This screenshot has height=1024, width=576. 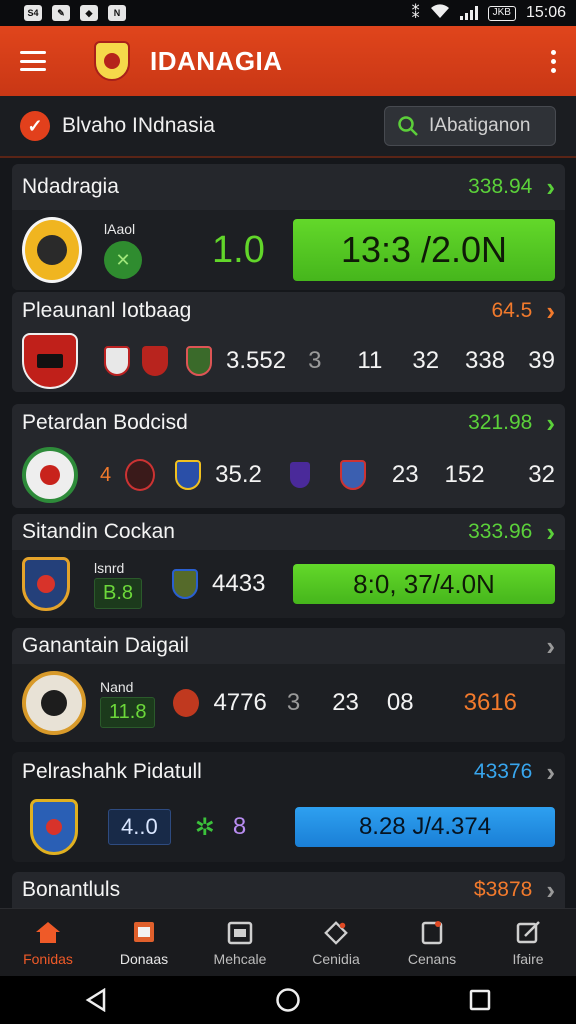 I want to click on match-body: 4 35.2 23 152 32, so click(x=288, y=475).